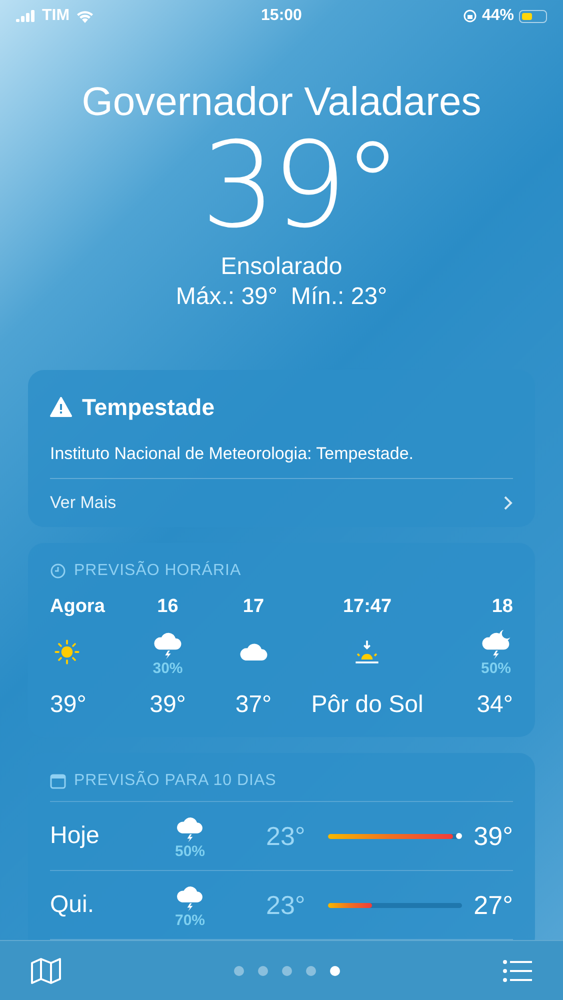 The width and height of the screenshot is (563, 1000). I want to click on hour-label: 17, so click(253, 607).